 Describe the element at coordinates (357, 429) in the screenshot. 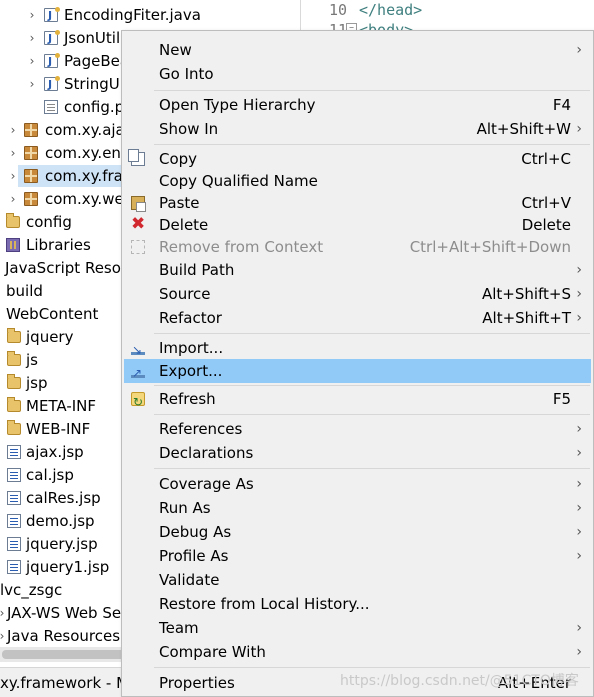

I see `menu-item-references: References ›` at that location.